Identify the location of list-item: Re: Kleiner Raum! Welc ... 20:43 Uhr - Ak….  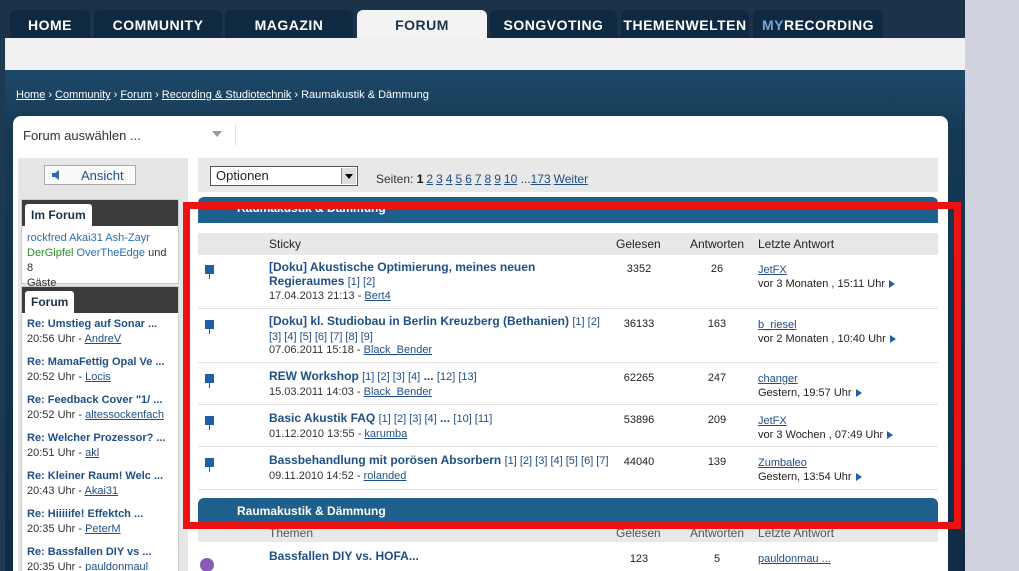
(100, 484).